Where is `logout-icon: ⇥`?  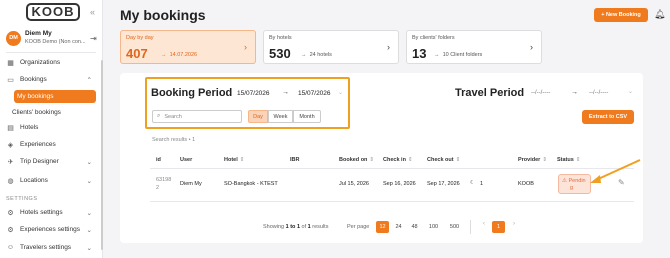
logout-icon: ⇥ is located at coordinates (93, 38).